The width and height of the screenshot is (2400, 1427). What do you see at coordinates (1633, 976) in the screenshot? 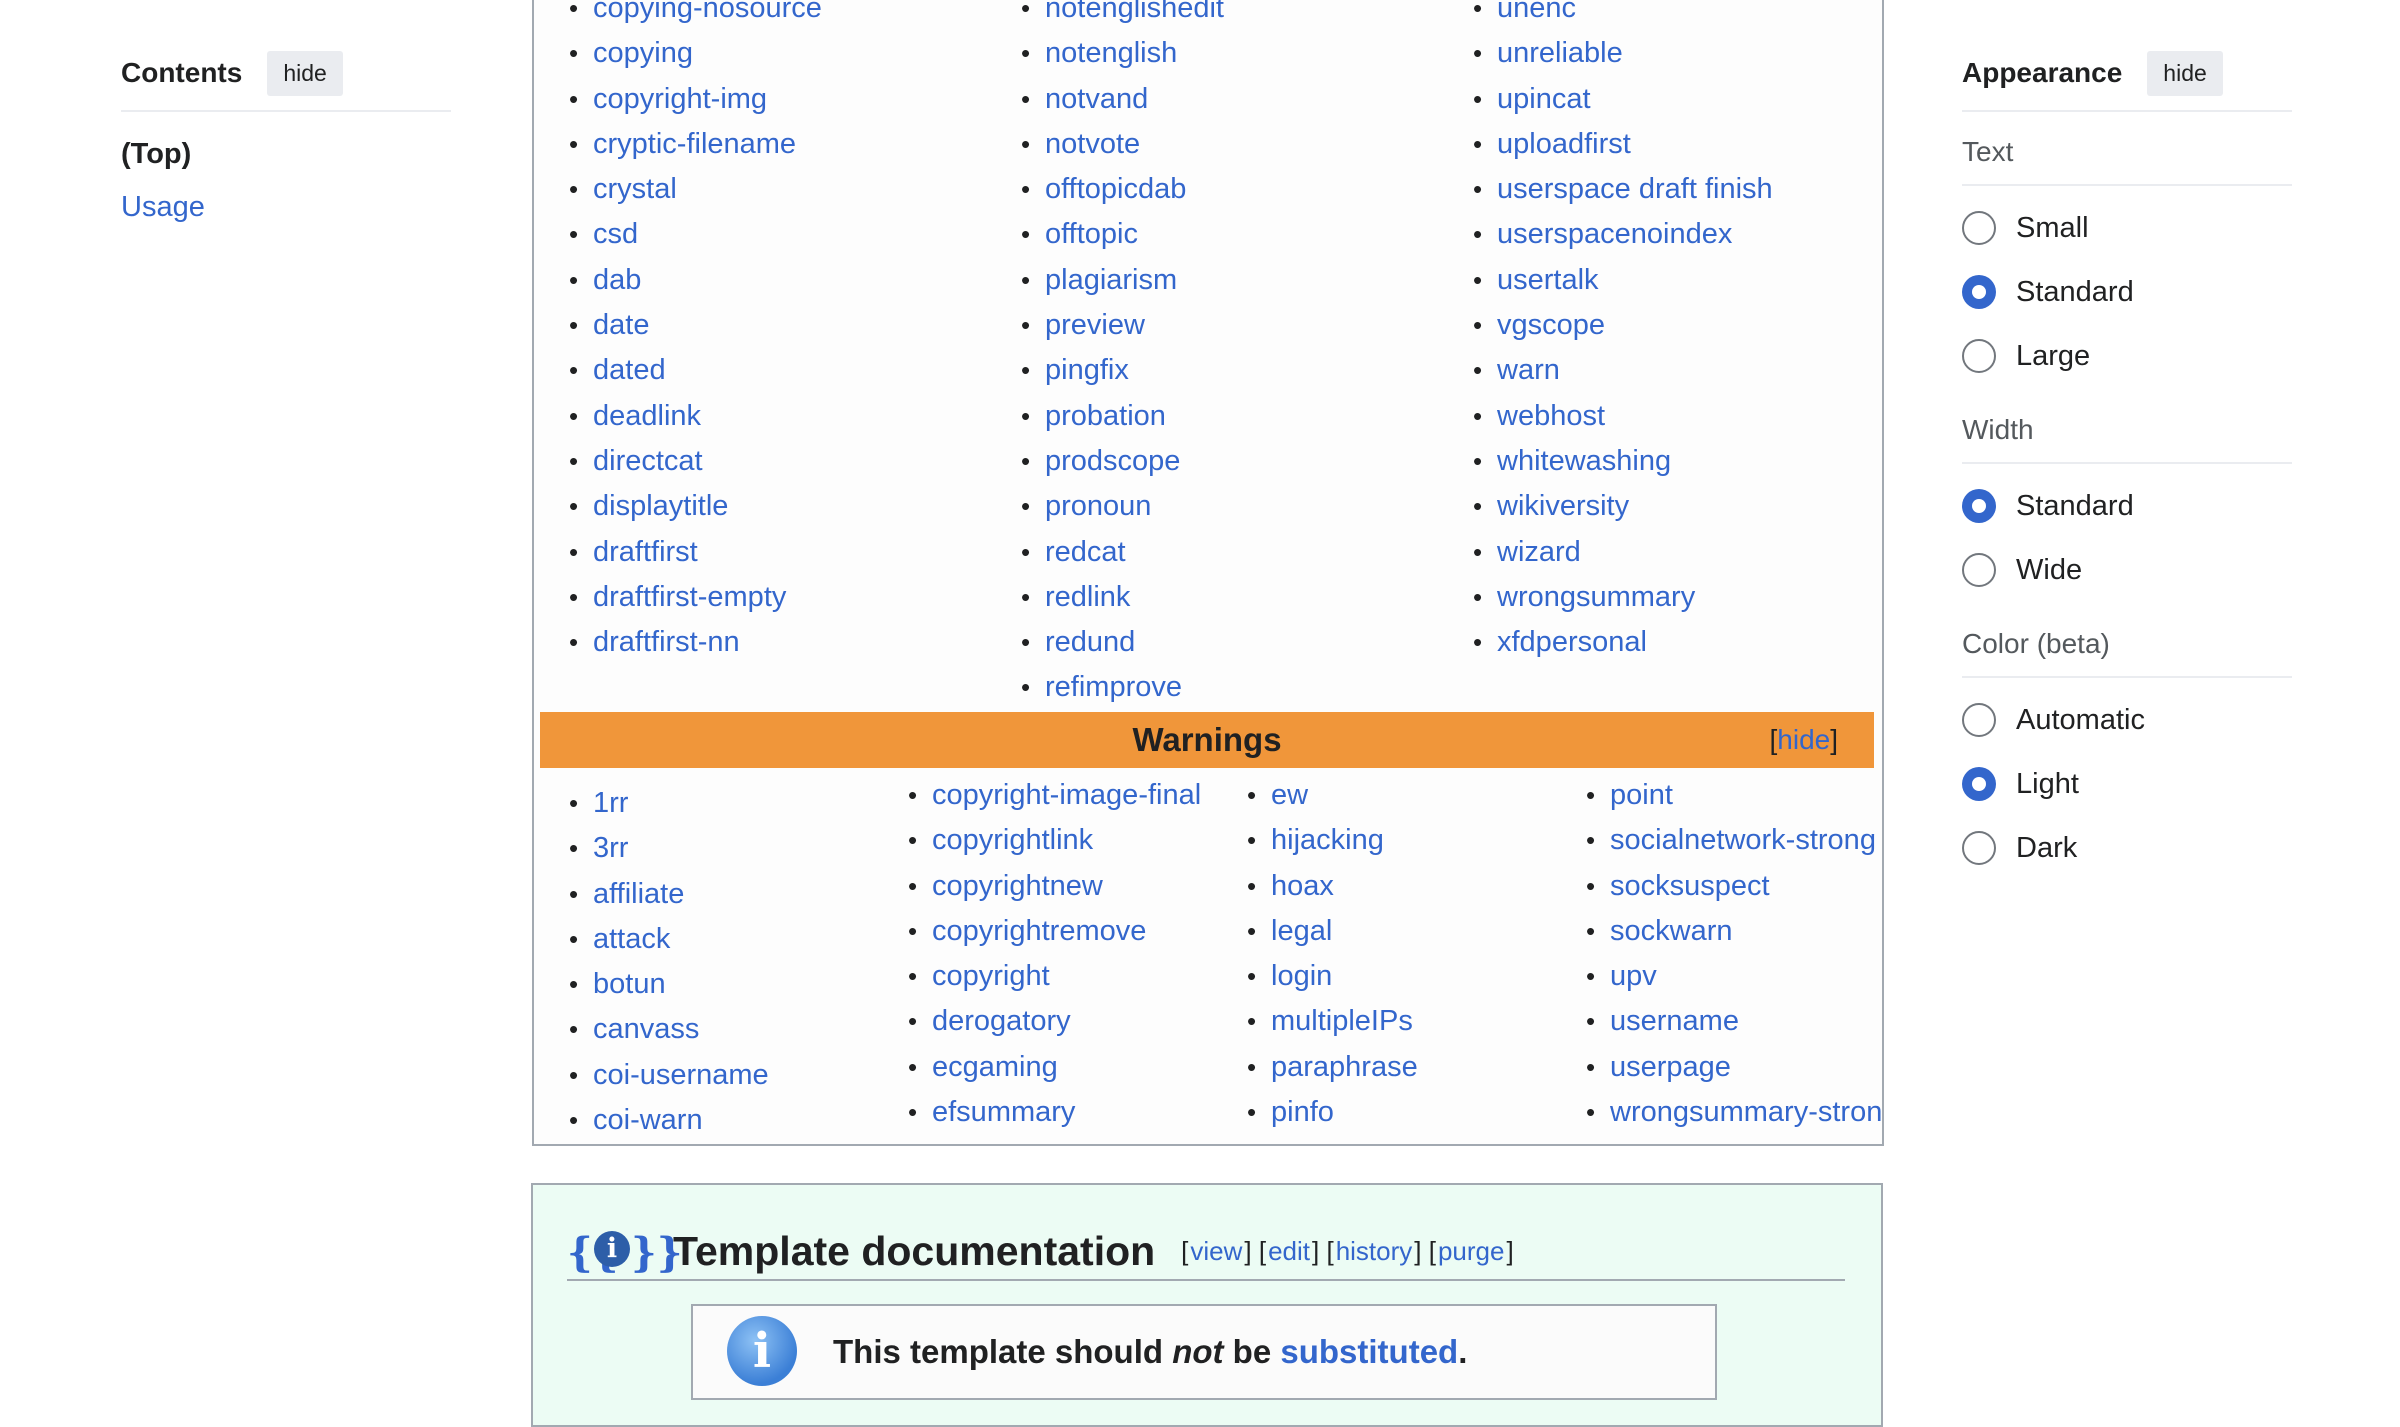
I see `template-link: upv` at bounding box center [1633, 976].